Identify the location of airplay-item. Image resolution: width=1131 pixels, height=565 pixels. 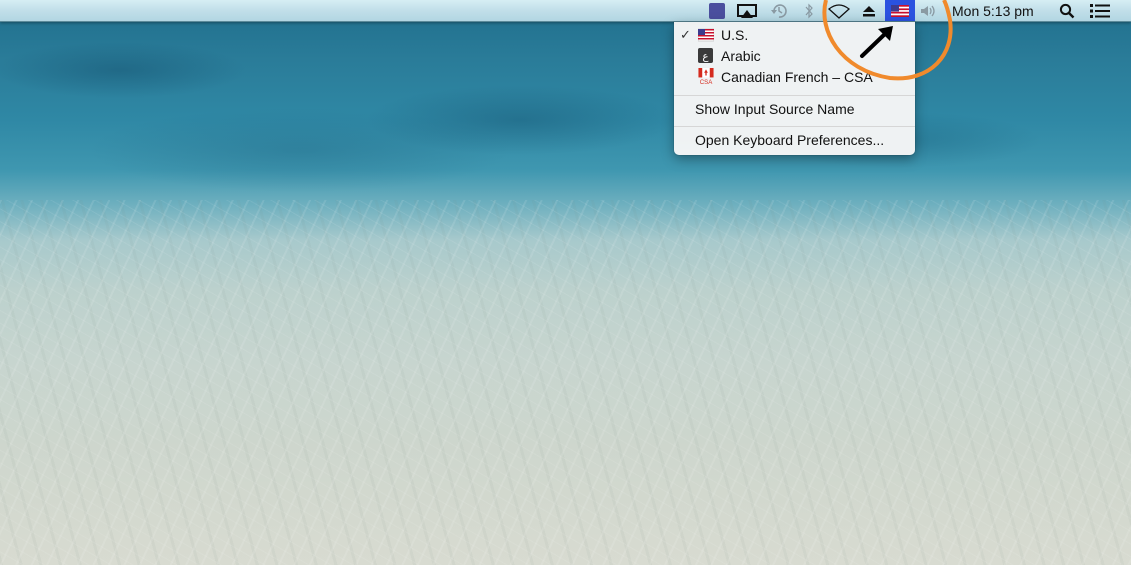
(747, 10).